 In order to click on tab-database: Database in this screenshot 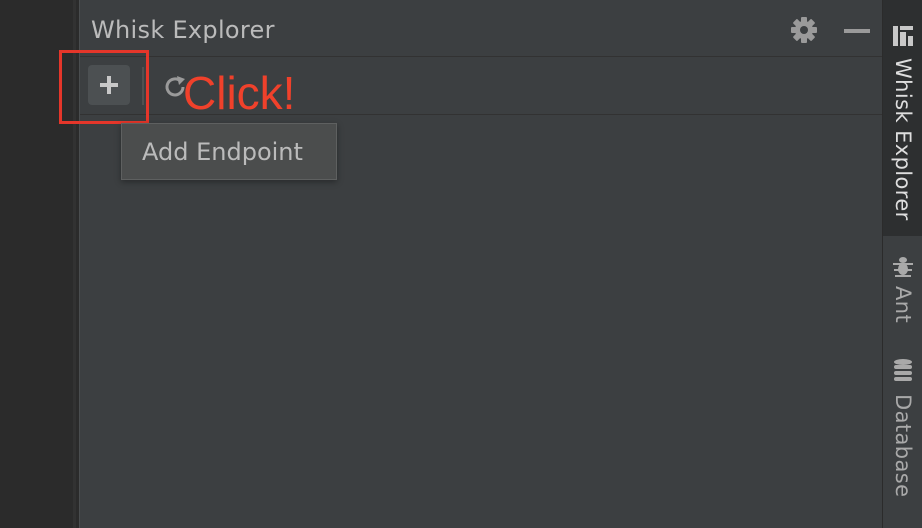, I will do `click(902, 425)`.